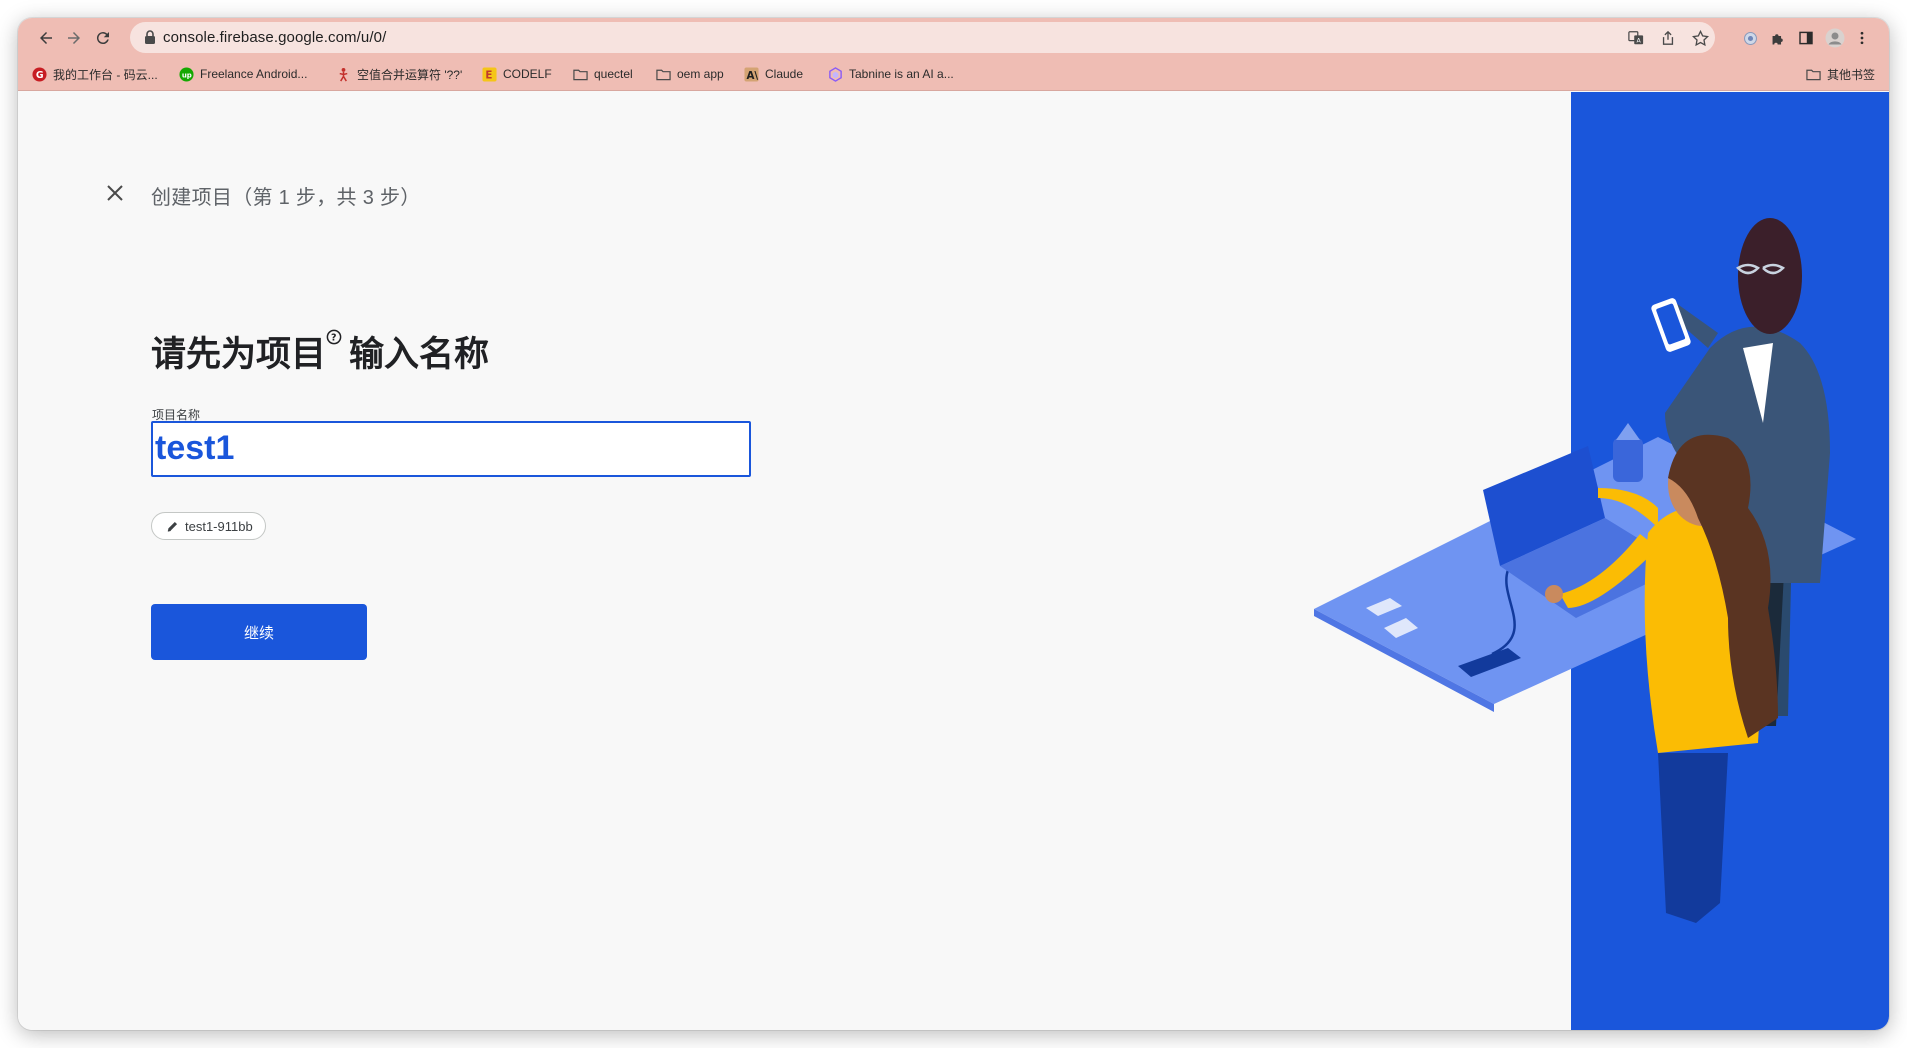 Image resolution: width=1907 pixels, height=1048 pixels. What do you see at coordinates (115, 193) in the screenshot?
I see `close-icon` at bounding box center [115, 193].